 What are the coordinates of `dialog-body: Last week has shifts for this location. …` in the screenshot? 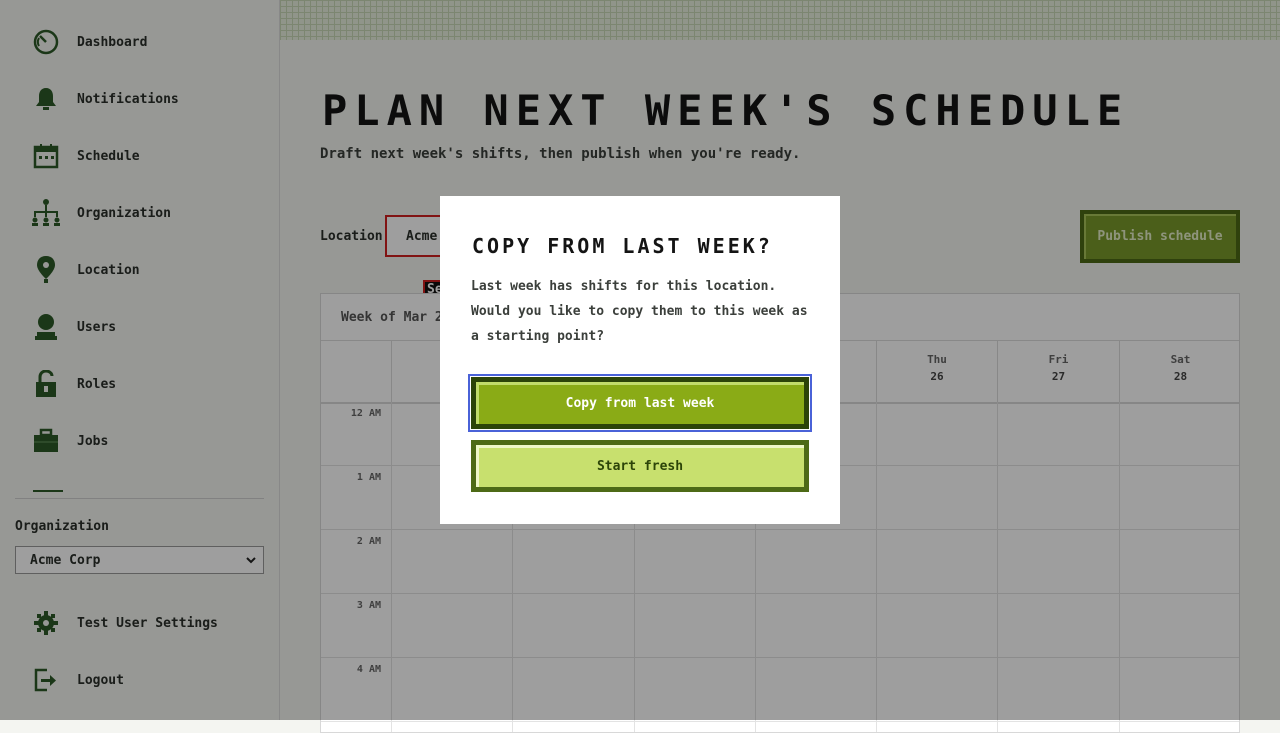 It's located at (639, 311).